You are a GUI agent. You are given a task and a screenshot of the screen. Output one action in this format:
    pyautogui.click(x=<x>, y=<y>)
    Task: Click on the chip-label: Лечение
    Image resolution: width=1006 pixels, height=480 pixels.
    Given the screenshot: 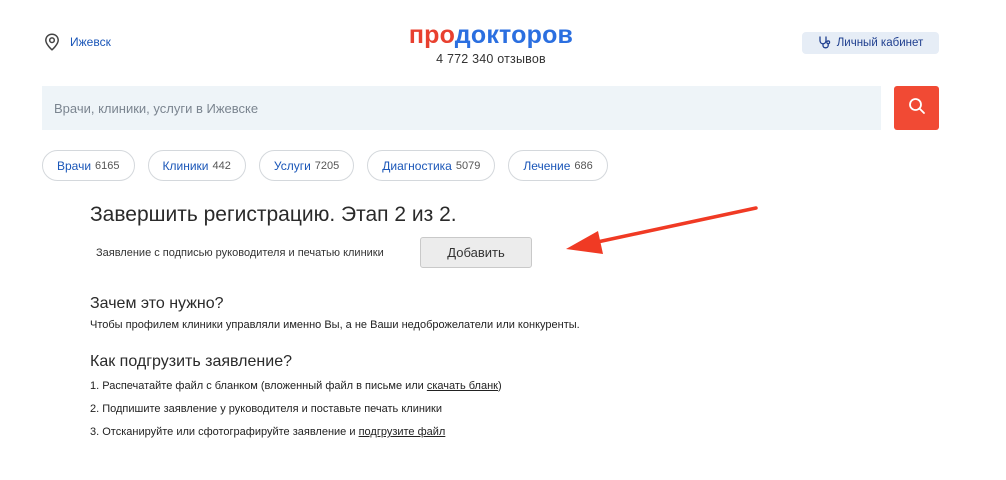 What is the action you would take?
    pyautogui.click(x=547, y=165)
    